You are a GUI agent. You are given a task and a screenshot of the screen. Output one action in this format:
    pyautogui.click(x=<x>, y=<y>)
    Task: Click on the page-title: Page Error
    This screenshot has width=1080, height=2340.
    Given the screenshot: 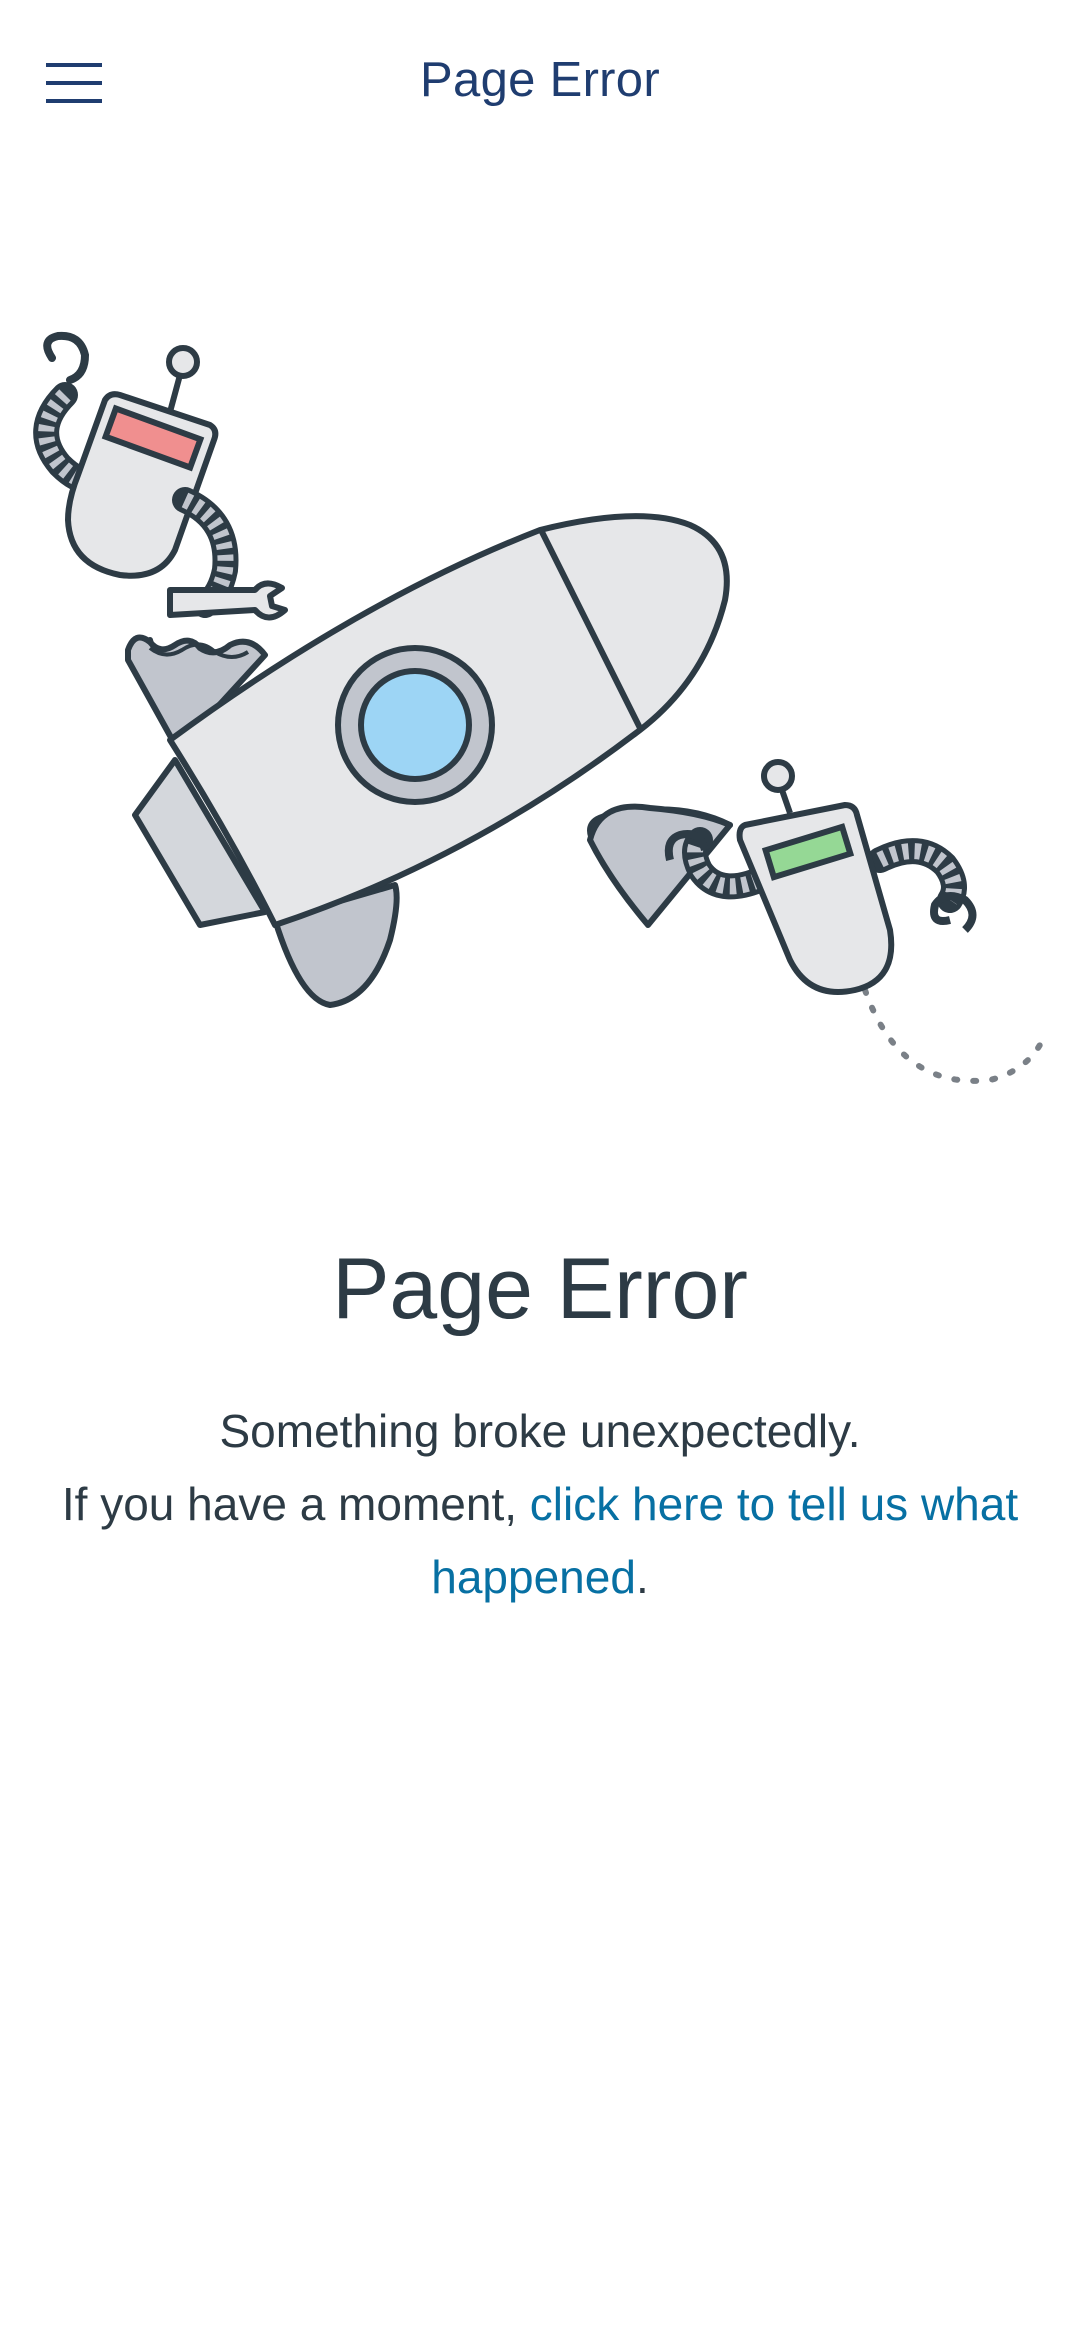 What is the action you would take?
    pyautogui.click(x=540, y=80)
    